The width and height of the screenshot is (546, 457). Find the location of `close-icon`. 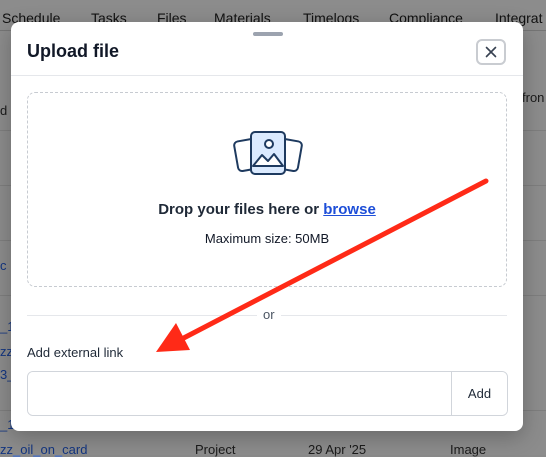

close-icon is located at coordinates (491, 52).